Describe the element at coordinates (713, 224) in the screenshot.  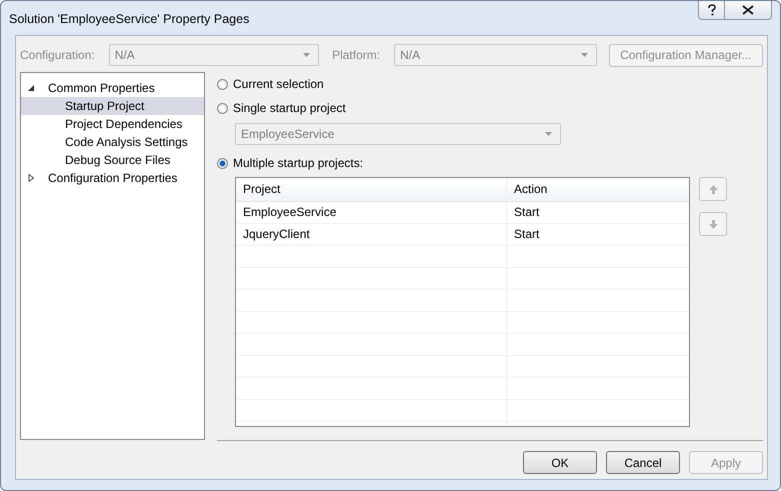
I see `down-arrow-icon` at that location.